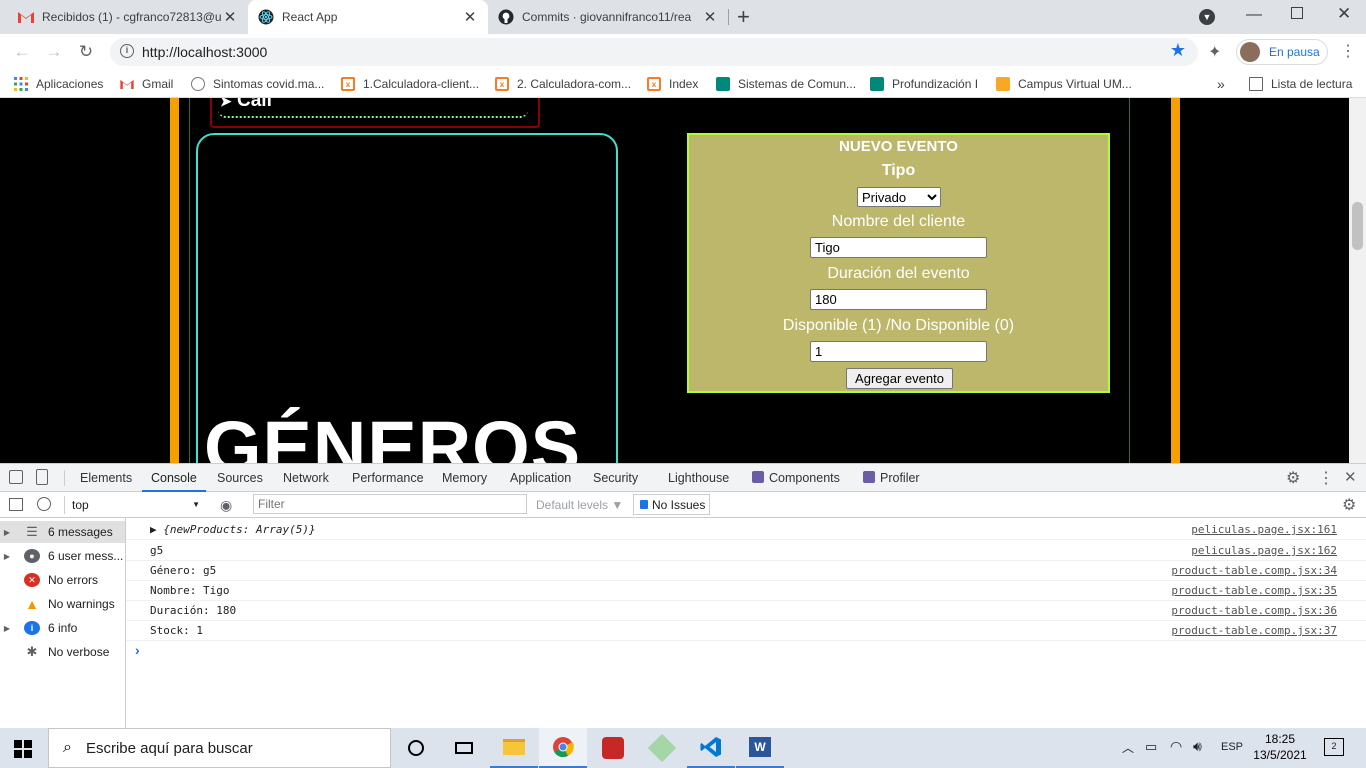 The height and width of the screenshot is (768, 1366). What do you see at coordinates (1350, 477) in the screenshot?
I see `close-devtools-icon: ✕` at bounding box center [1350, 477].